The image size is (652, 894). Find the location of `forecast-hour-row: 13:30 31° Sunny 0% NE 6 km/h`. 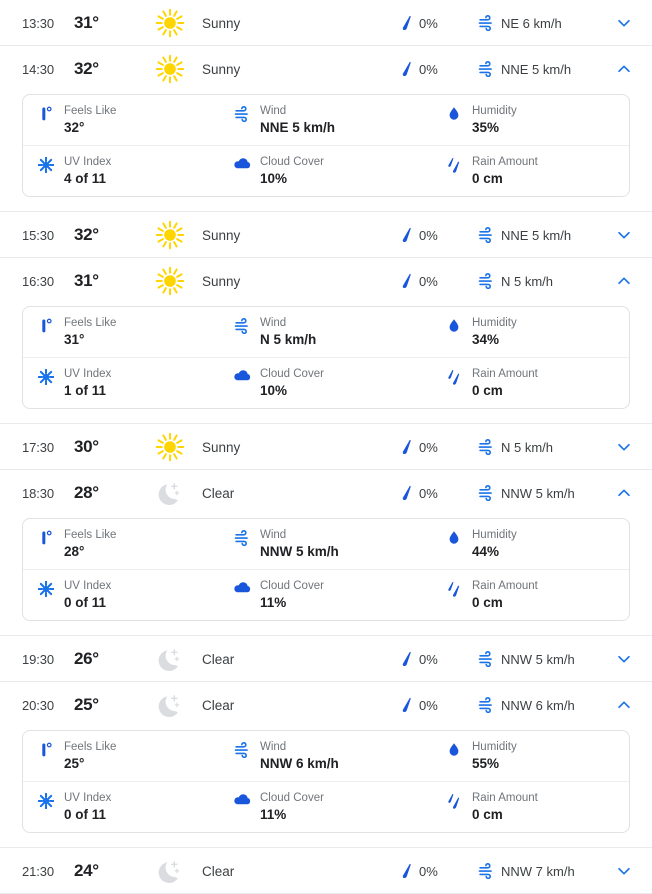

forecast-hour-row: 13:30 31° Sunny 0% NE 6 km/h is located at coordinates (326, 23).